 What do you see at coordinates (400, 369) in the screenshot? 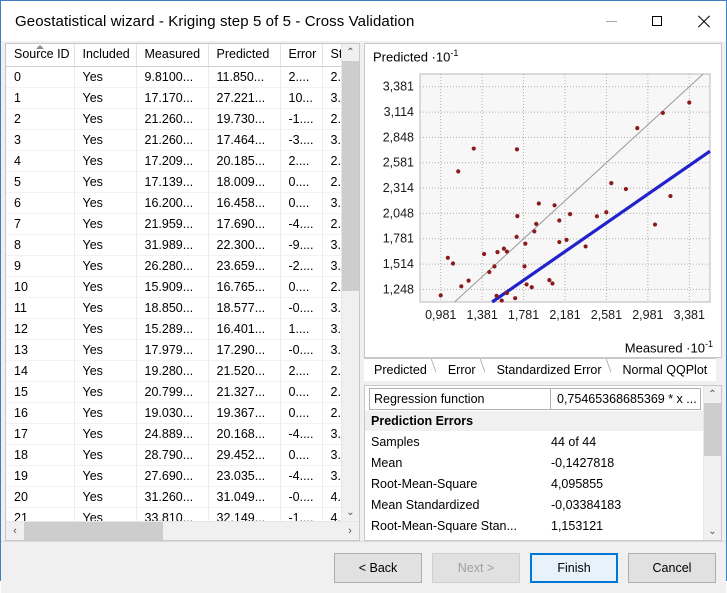
I see `tab-predicted: Predicted` at bounding box center [400, 369].